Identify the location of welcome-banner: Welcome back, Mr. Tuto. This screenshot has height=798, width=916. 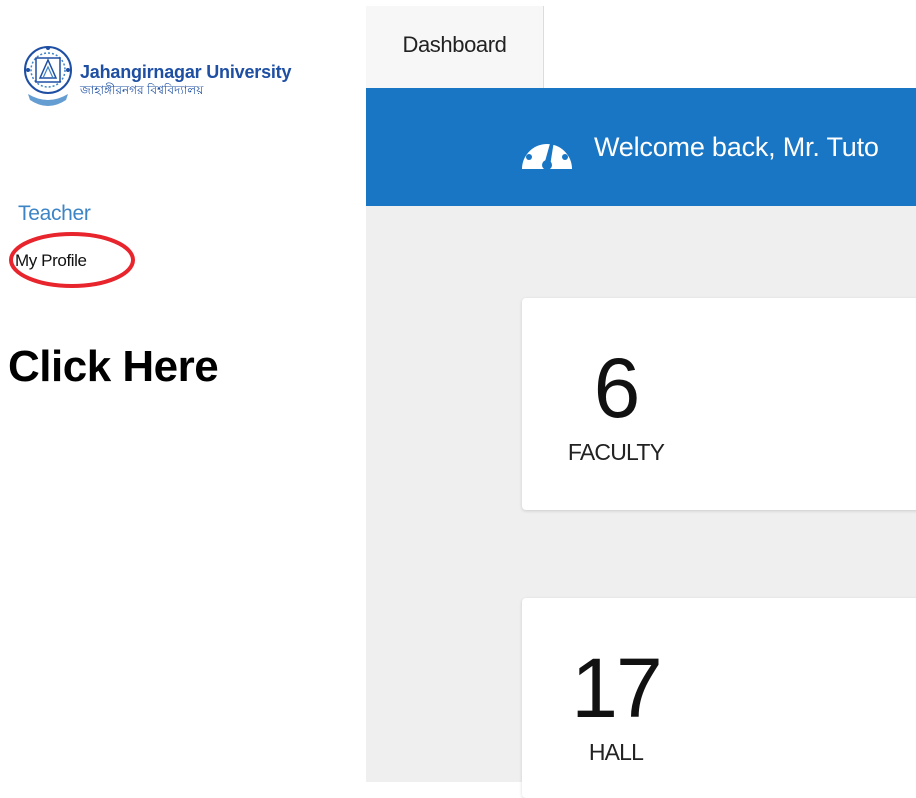
(641, 147).